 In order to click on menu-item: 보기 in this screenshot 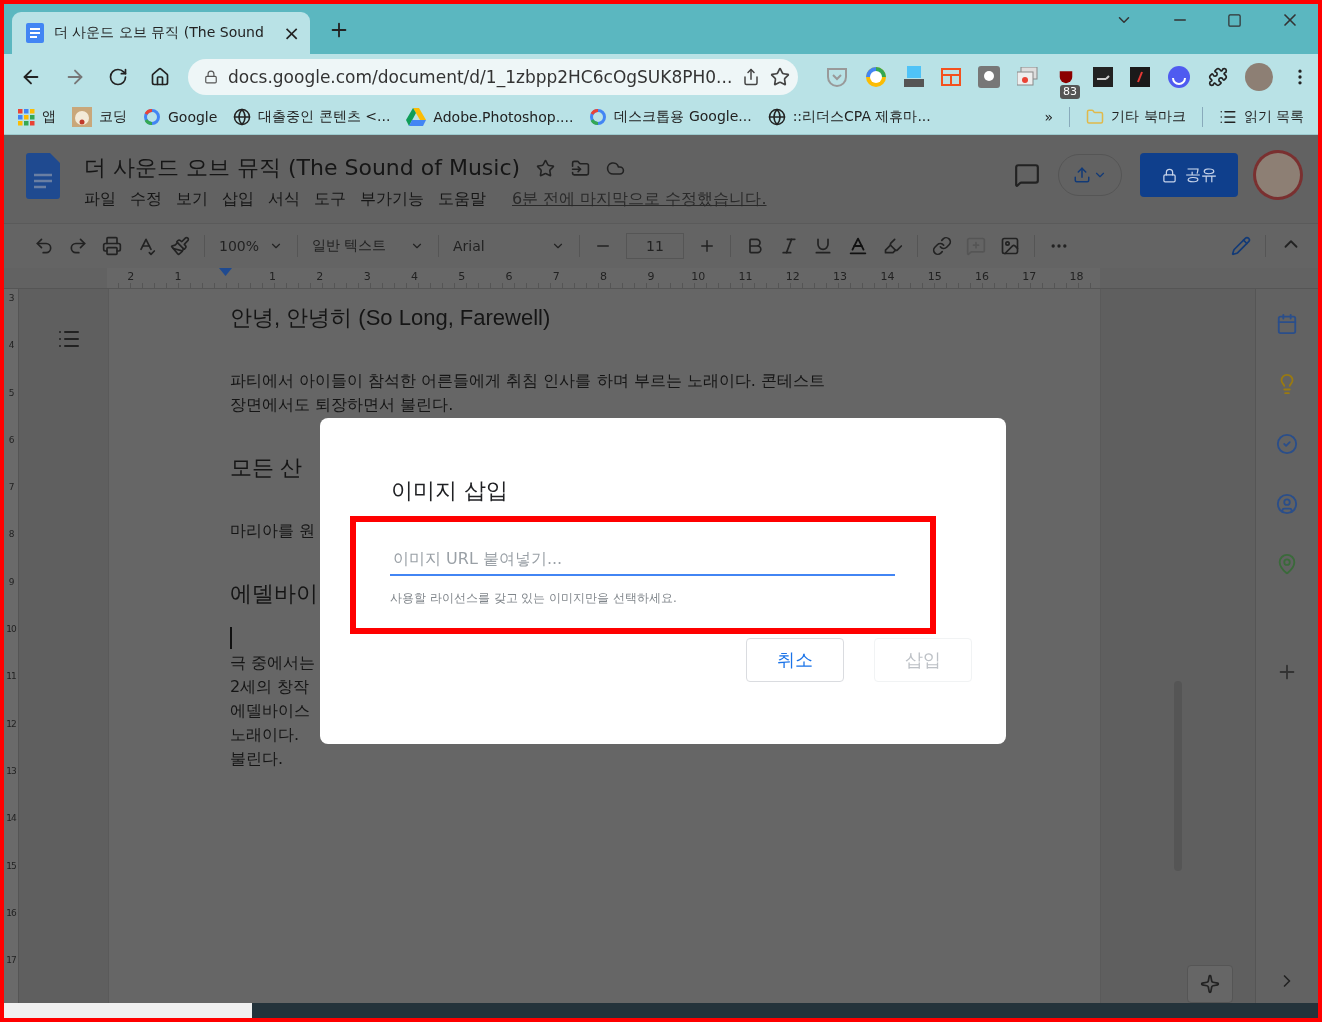, I will do `click(192, 199)`.